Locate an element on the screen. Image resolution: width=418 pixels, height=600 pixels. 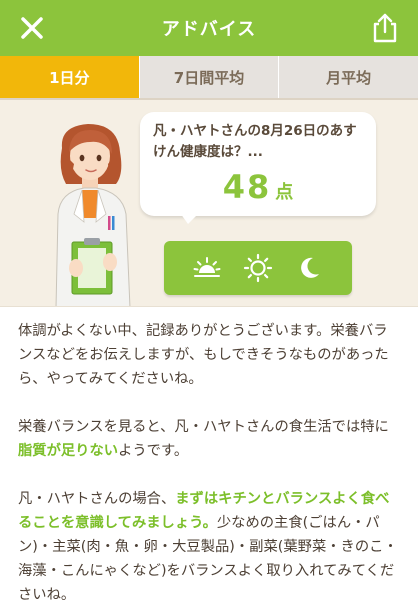
tabs-divider is located at coordinates (209, 99).